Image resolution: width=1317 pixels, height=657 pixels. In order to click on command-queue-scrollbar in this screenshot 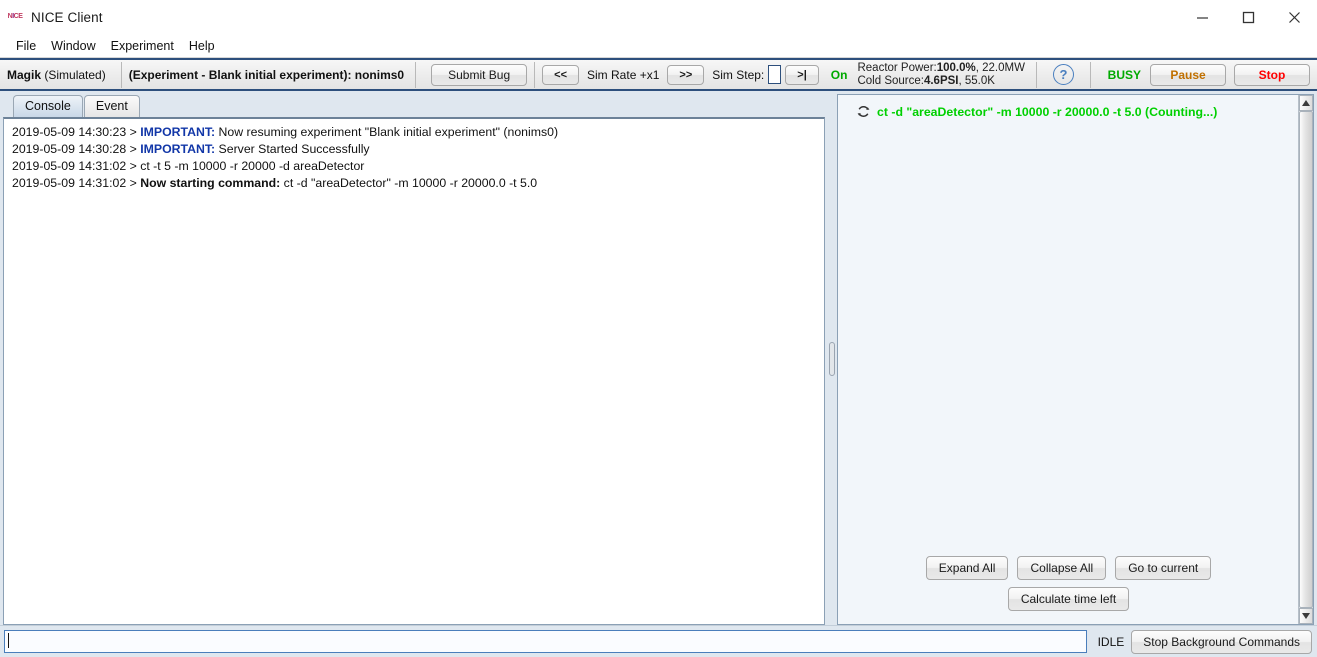, I will do `click(1305, 359)`.